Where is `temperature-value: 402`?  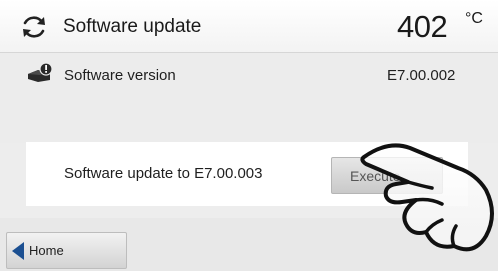 temperature-value: 402 is located at coordinates (422, 26).